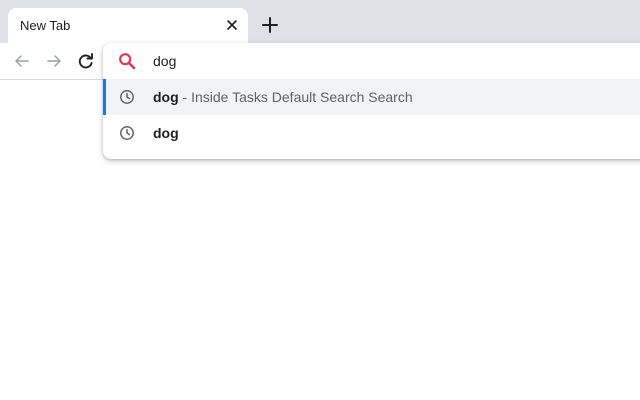 The height and width of the screenshot is (400, 640). Describe the element at coordinates (22, 61) in the screenshot. I see `arrow-left-icon` at that location.